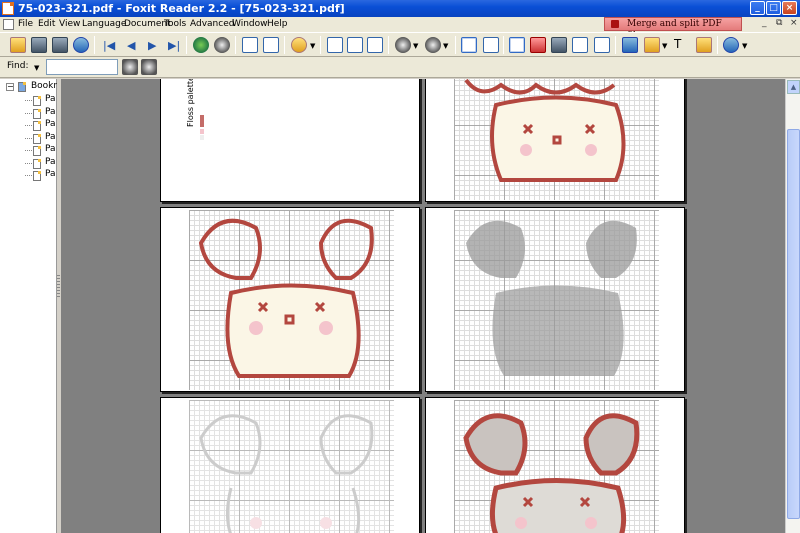 This screenshot has height=533, width=800. I want to click on continuous-view-icon, so click(469, 45).